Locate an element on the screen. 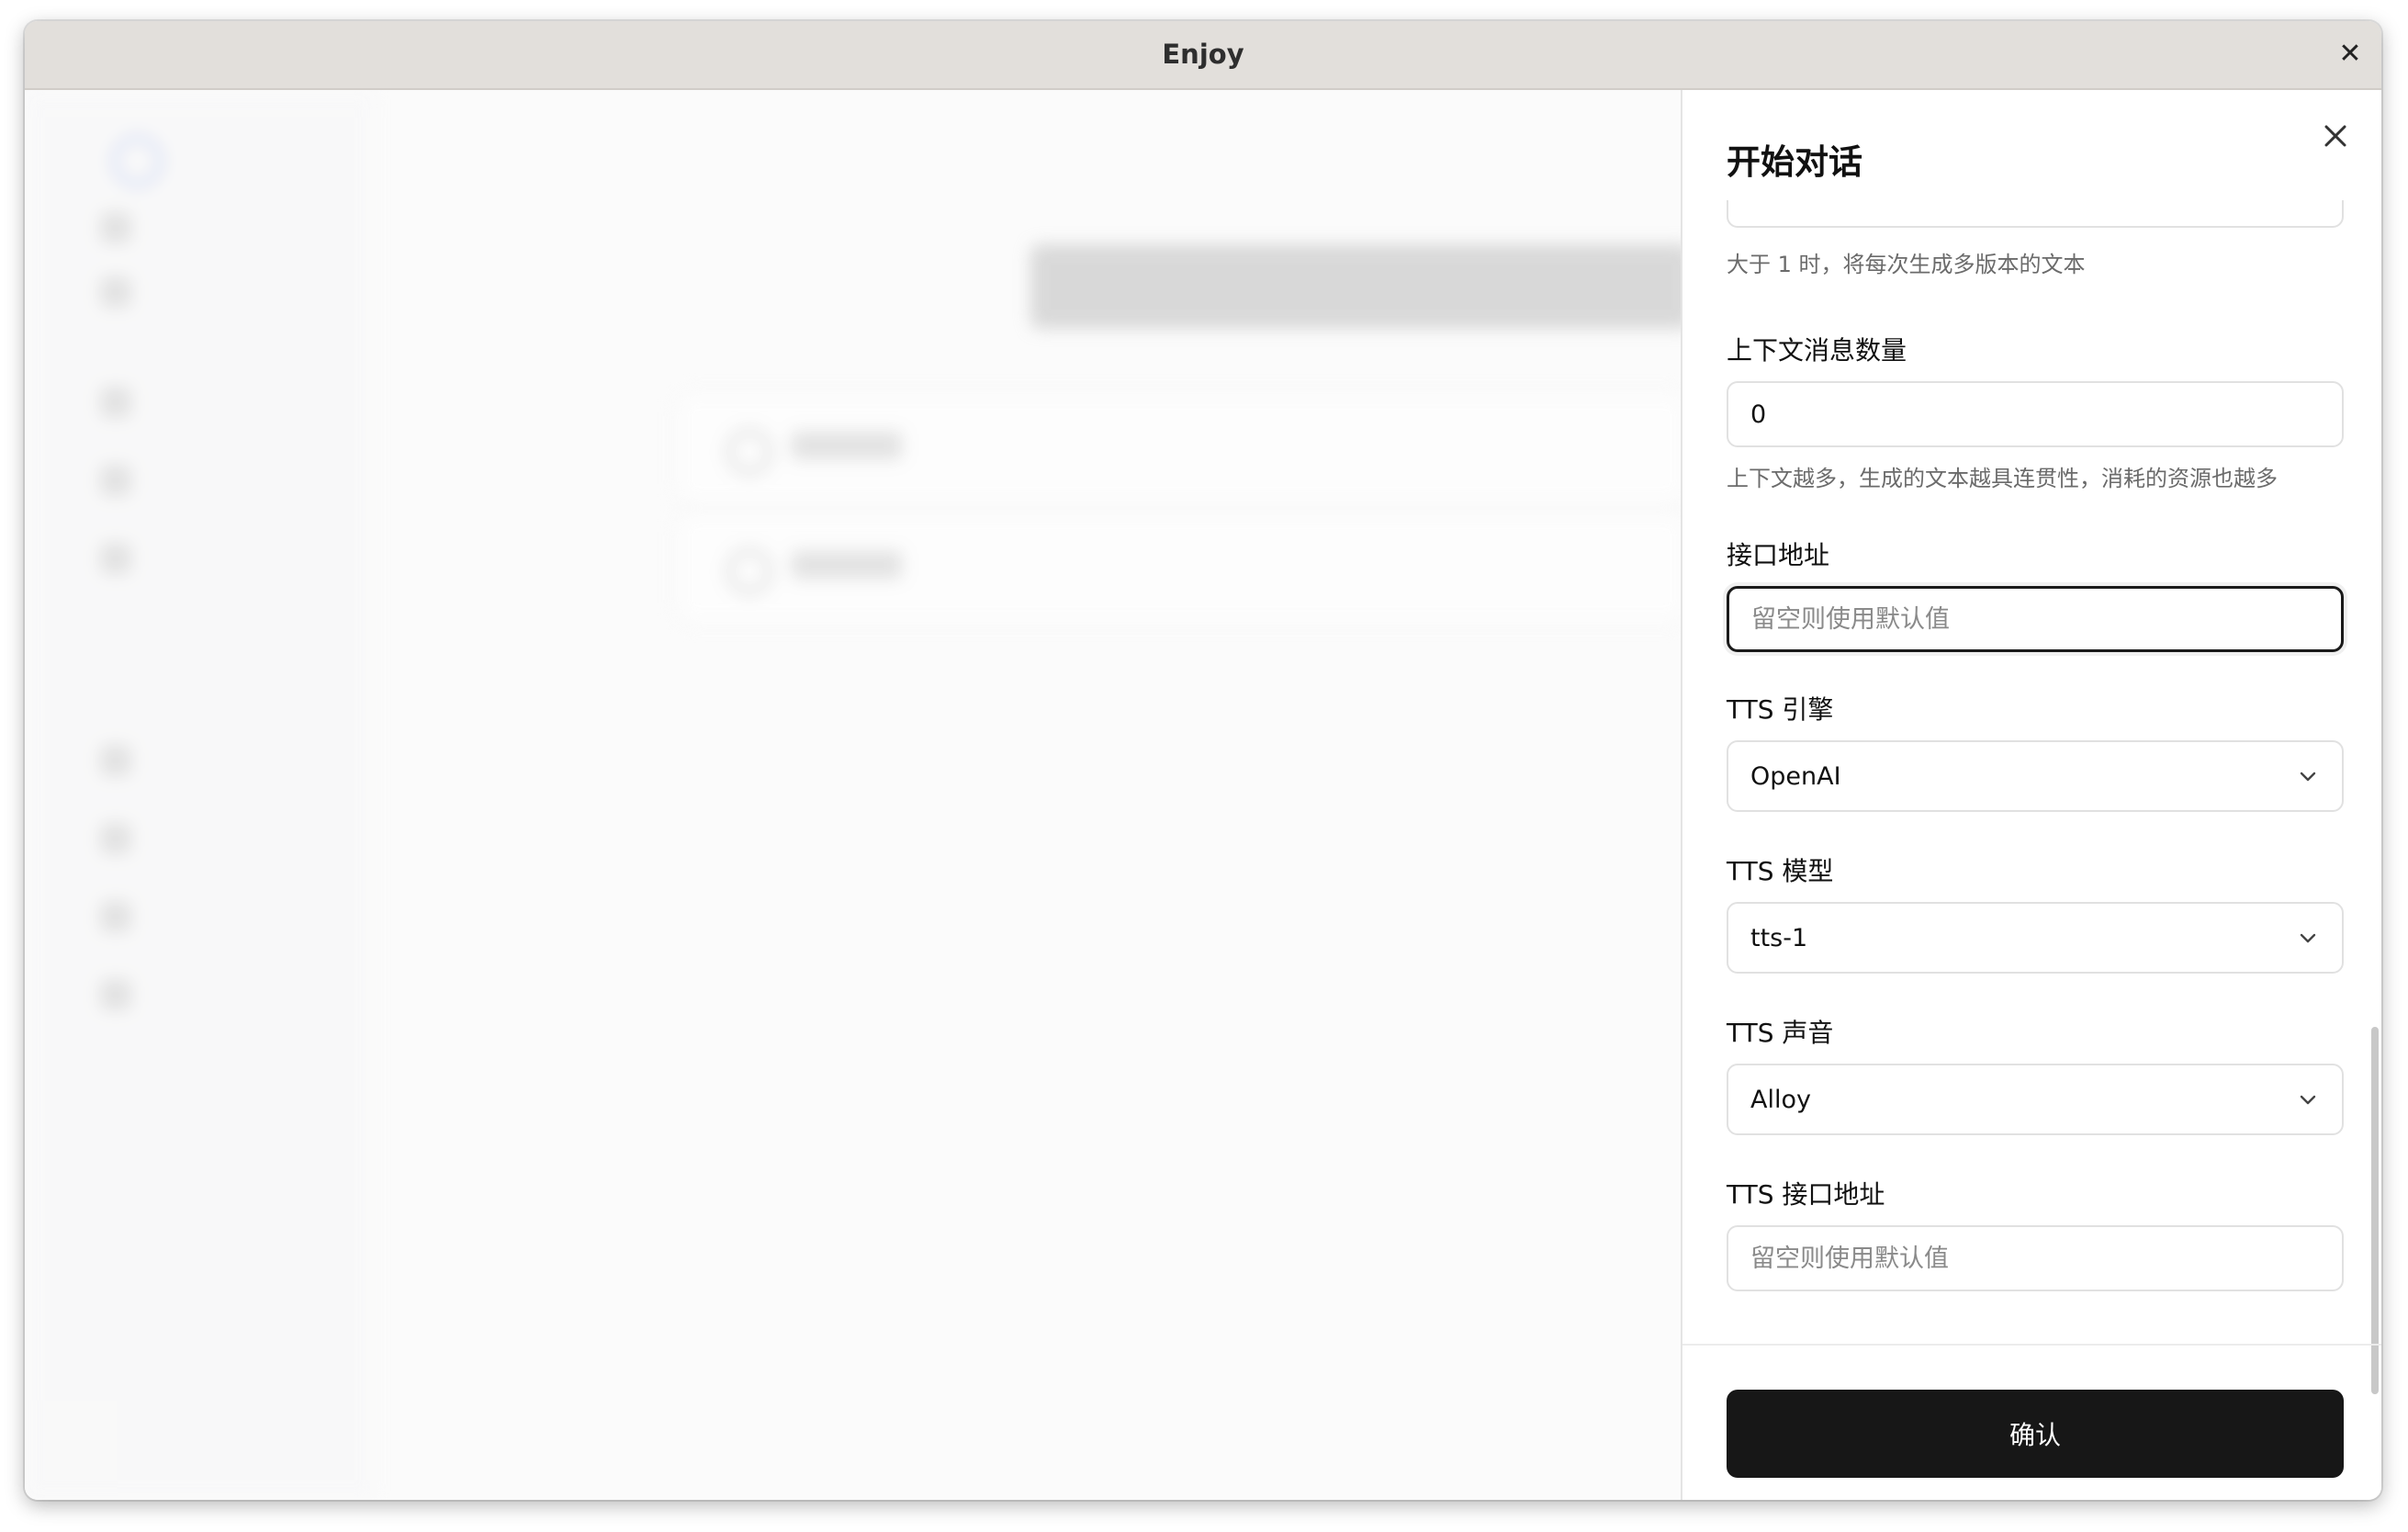  video-icon is located at coordinates (115, 480).